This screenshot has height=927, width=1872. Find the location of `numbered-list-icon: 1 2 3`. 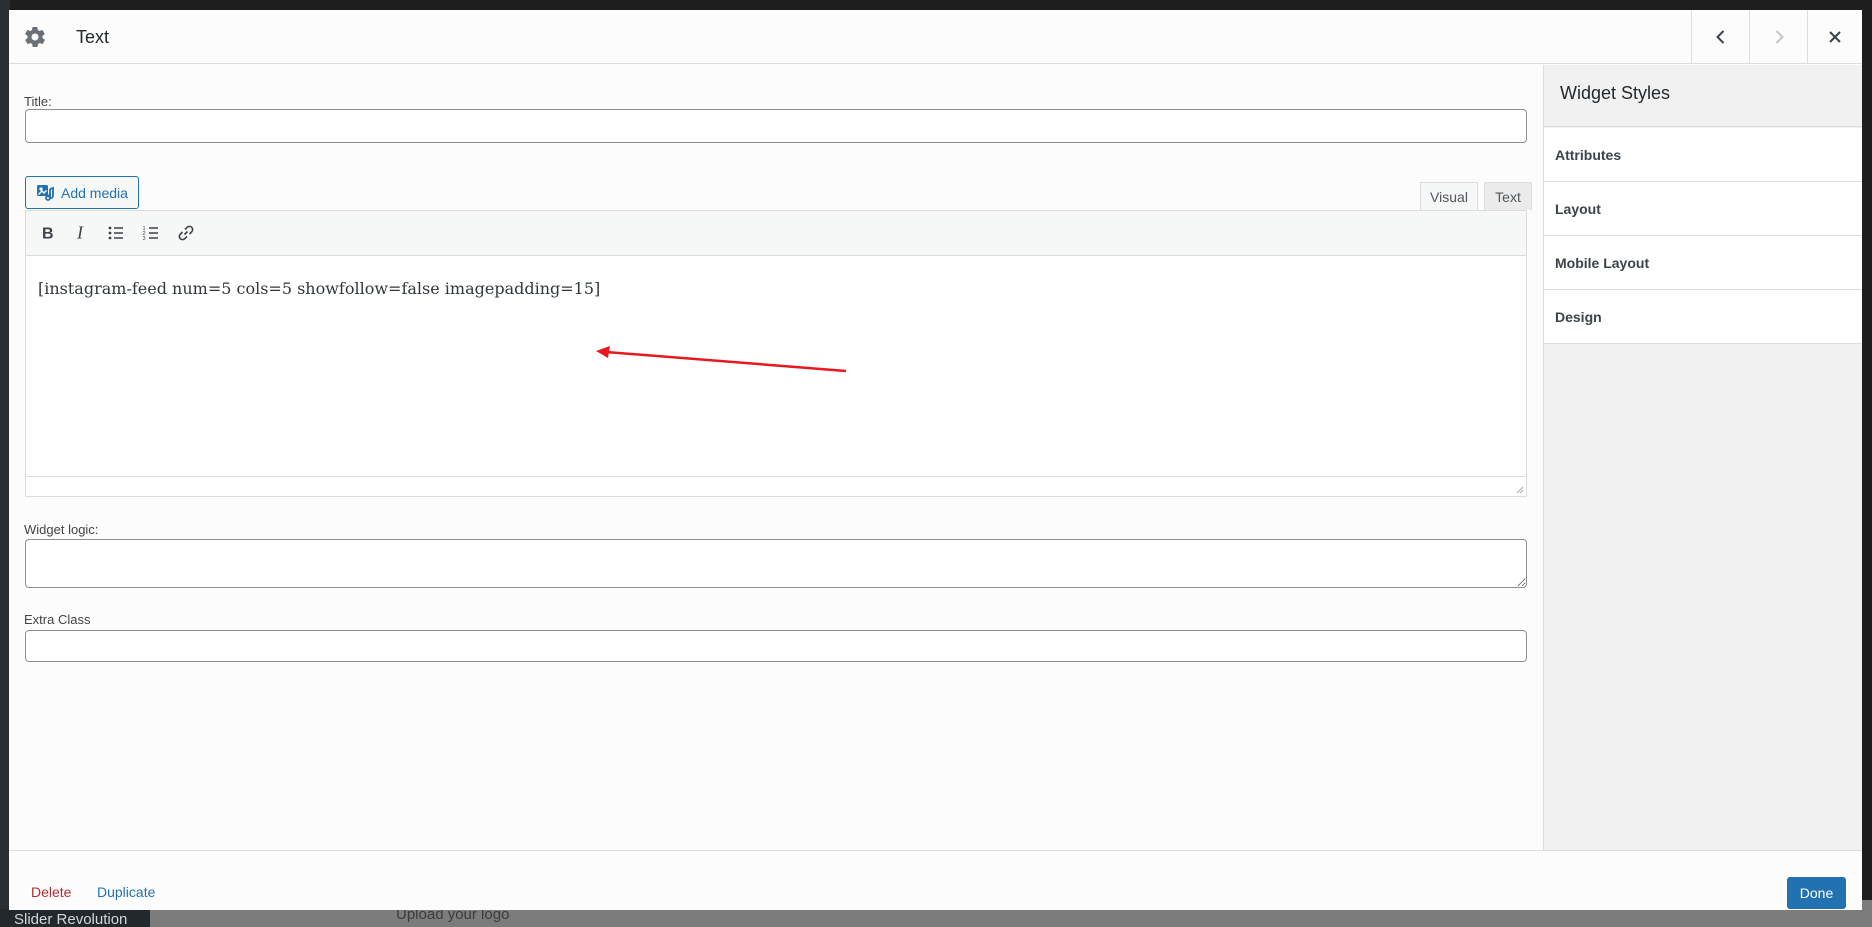

numbered-list-icon: 1 2 3 is located at coordinates (150, 234).